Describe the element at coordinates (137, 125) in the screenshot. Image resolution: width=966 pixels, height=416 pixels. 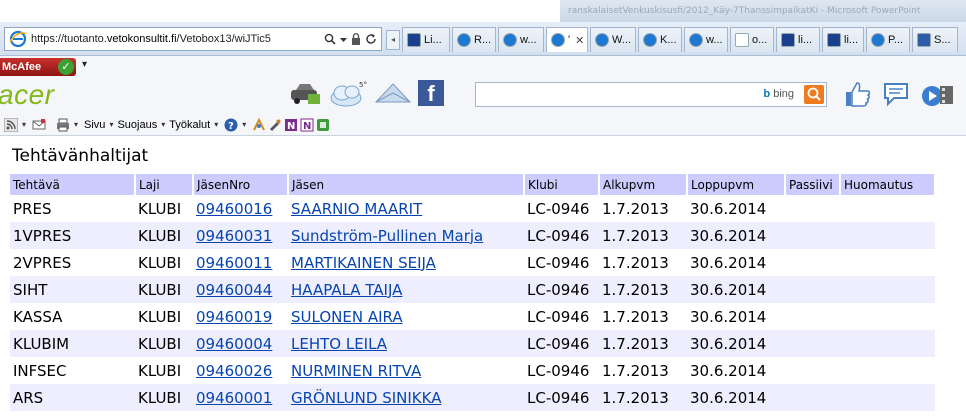
I see `menu-suojaus: Suojaus` at that location.